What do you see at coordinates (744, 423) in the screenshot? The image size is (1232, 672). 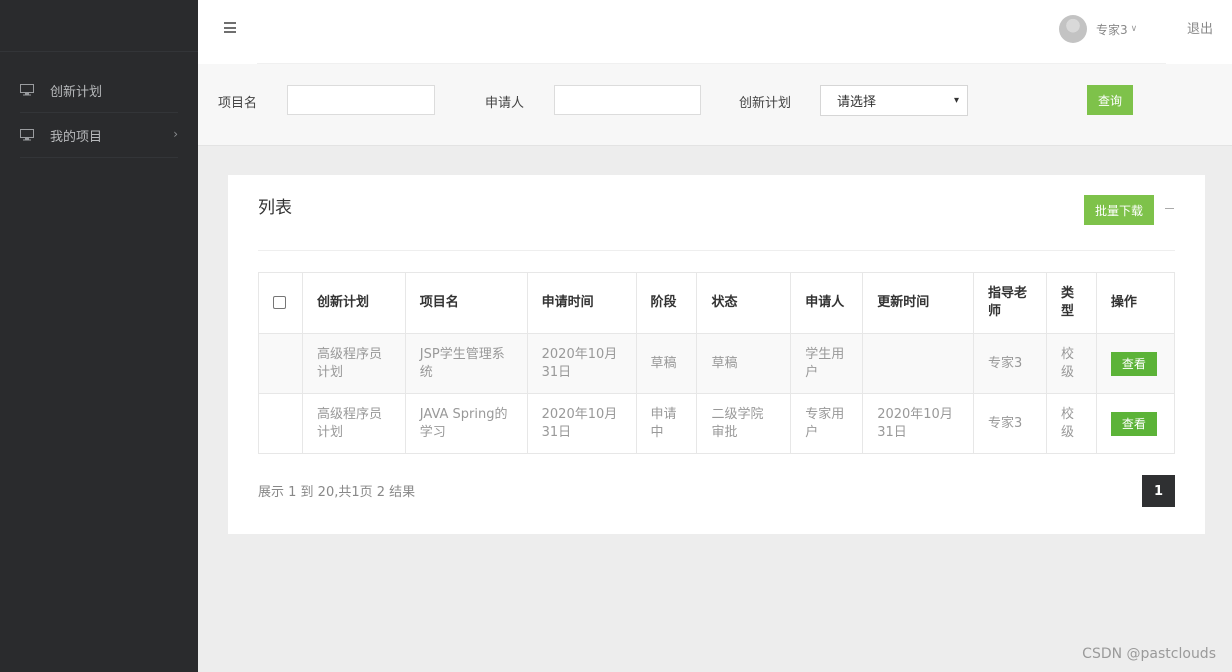 I see `cell-status: 二级学院审批` at bounding box center [744, 423].